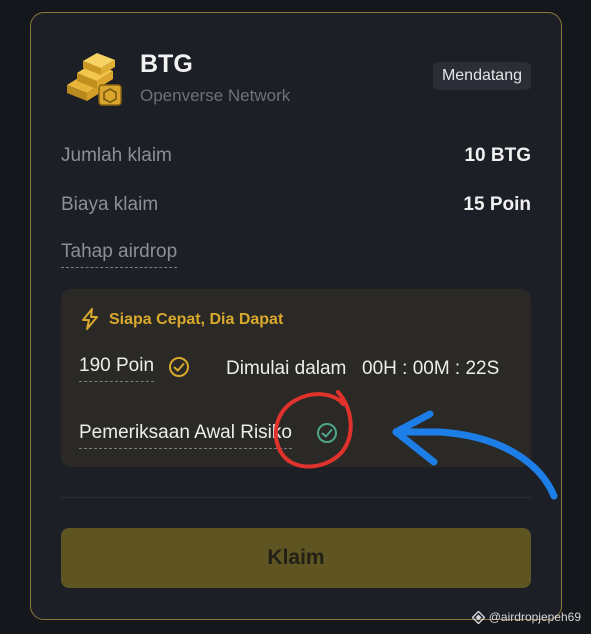 The height and width of the screenshot is (634, 591). Describe the element at coordinates (431, 368) in the screenshot. I see `countdown-timer: 00H : 00M : 22S` at that location.